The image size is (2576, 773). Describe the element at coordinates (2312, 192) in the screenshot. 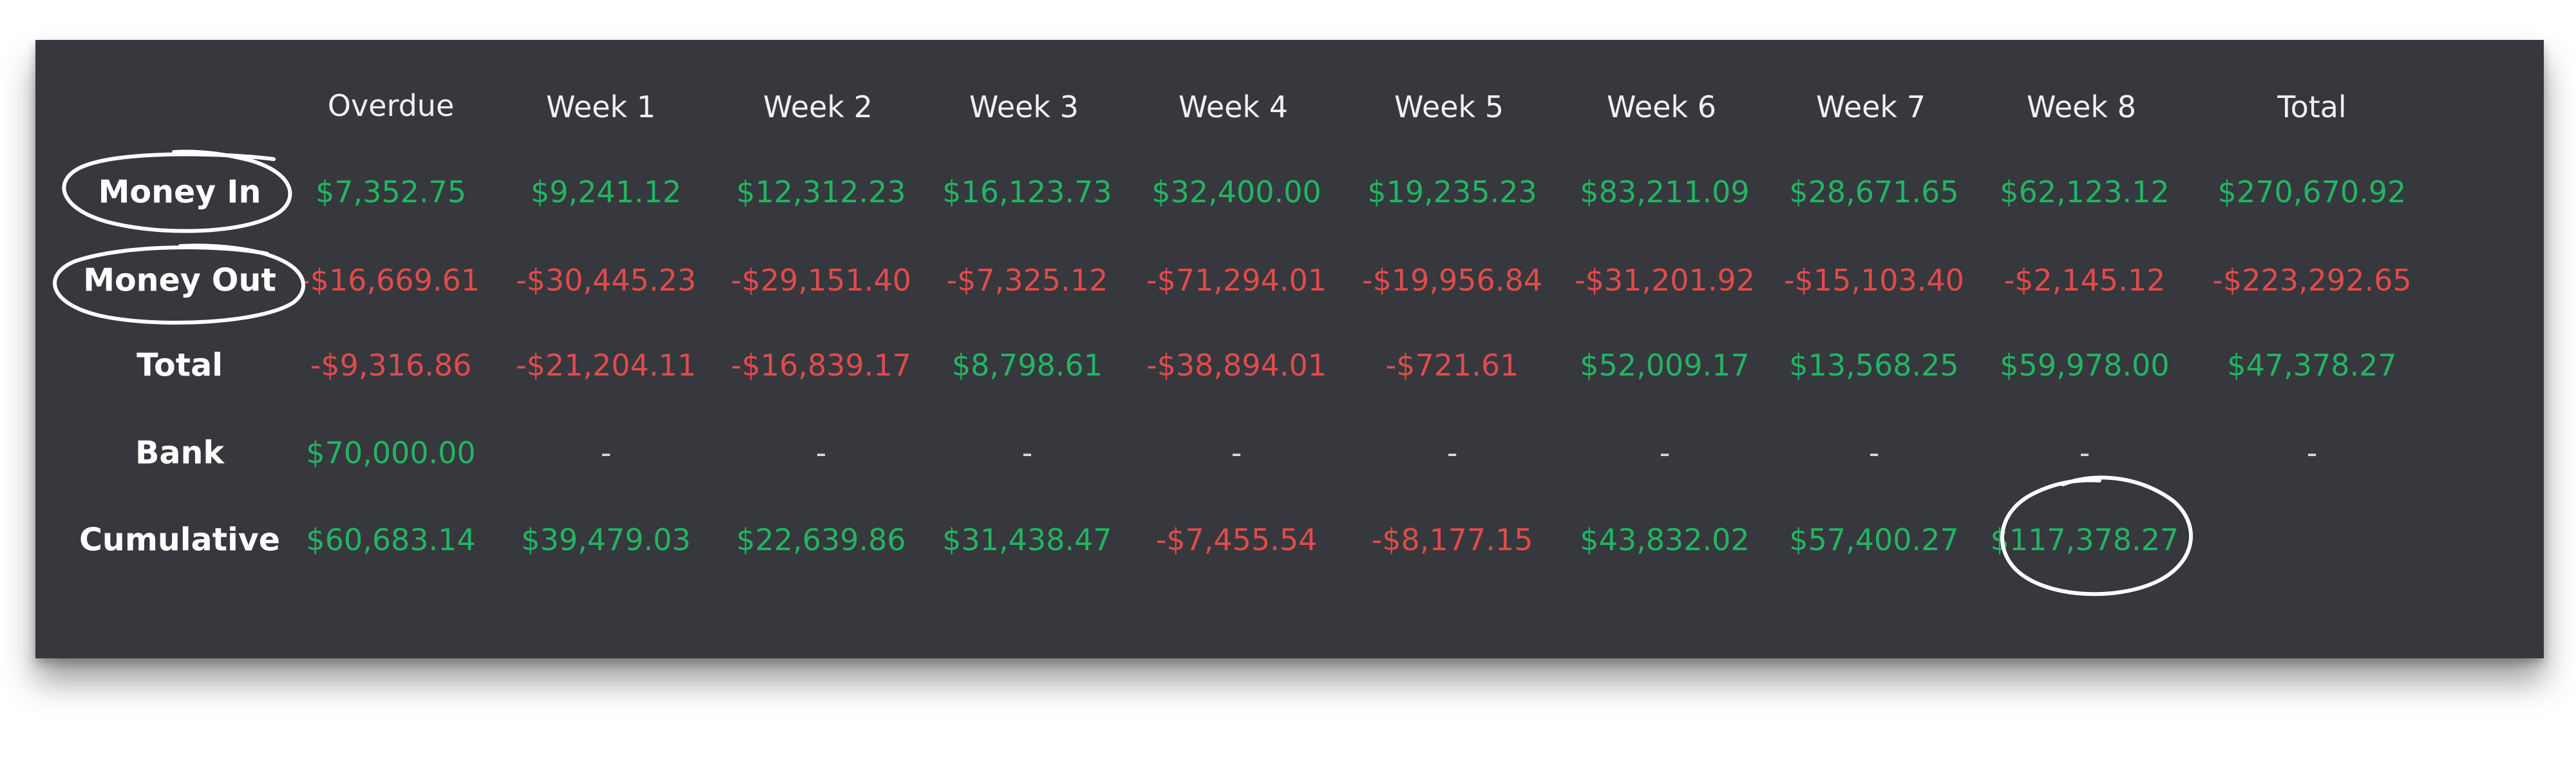

I see `money-in-total: $270,670.92` at that location.